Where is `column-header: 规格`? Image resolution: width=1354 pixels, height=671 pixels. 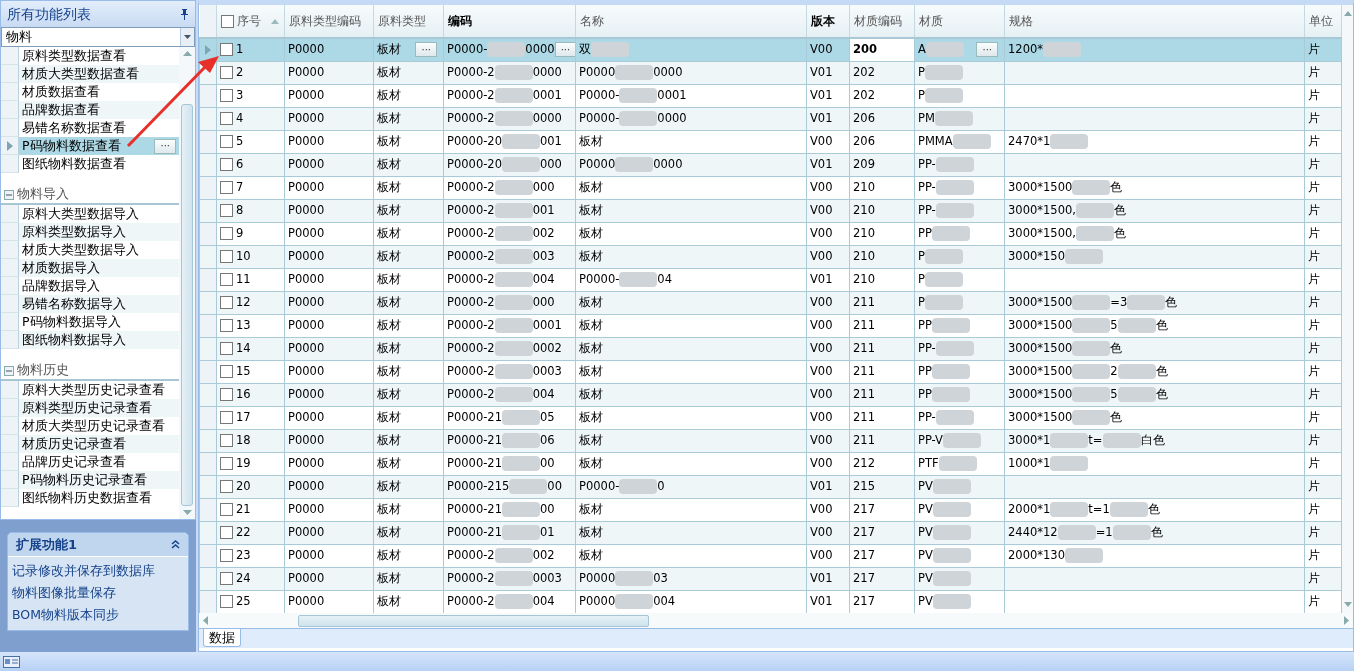
column-header: 规格 is located at coordinates (1021, 21).